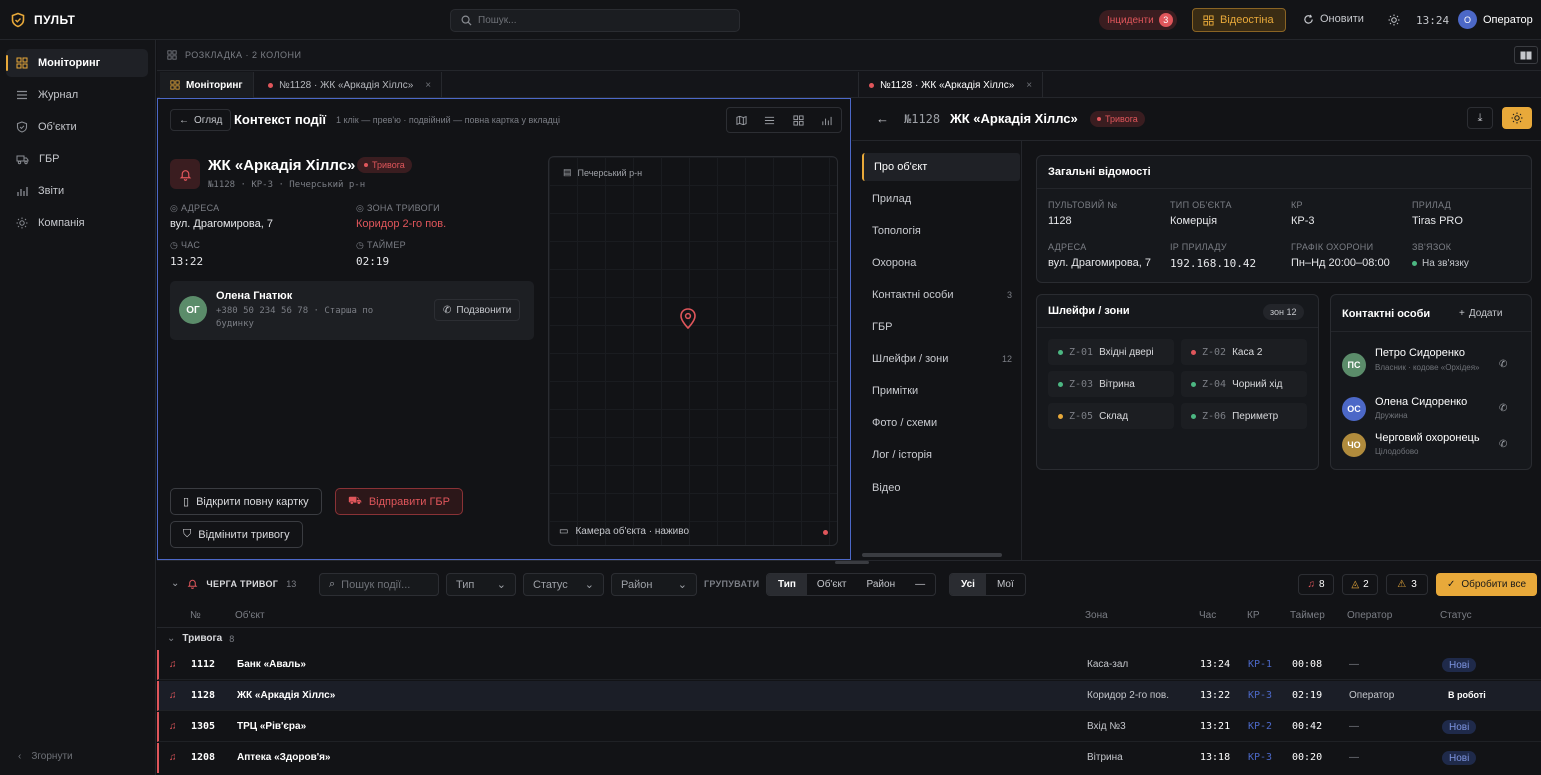  What do you see at coordinates (1138, 20) in the screenshot?
I see `incidents-button: Інциденти 3` at bounding box center [1138, 20].